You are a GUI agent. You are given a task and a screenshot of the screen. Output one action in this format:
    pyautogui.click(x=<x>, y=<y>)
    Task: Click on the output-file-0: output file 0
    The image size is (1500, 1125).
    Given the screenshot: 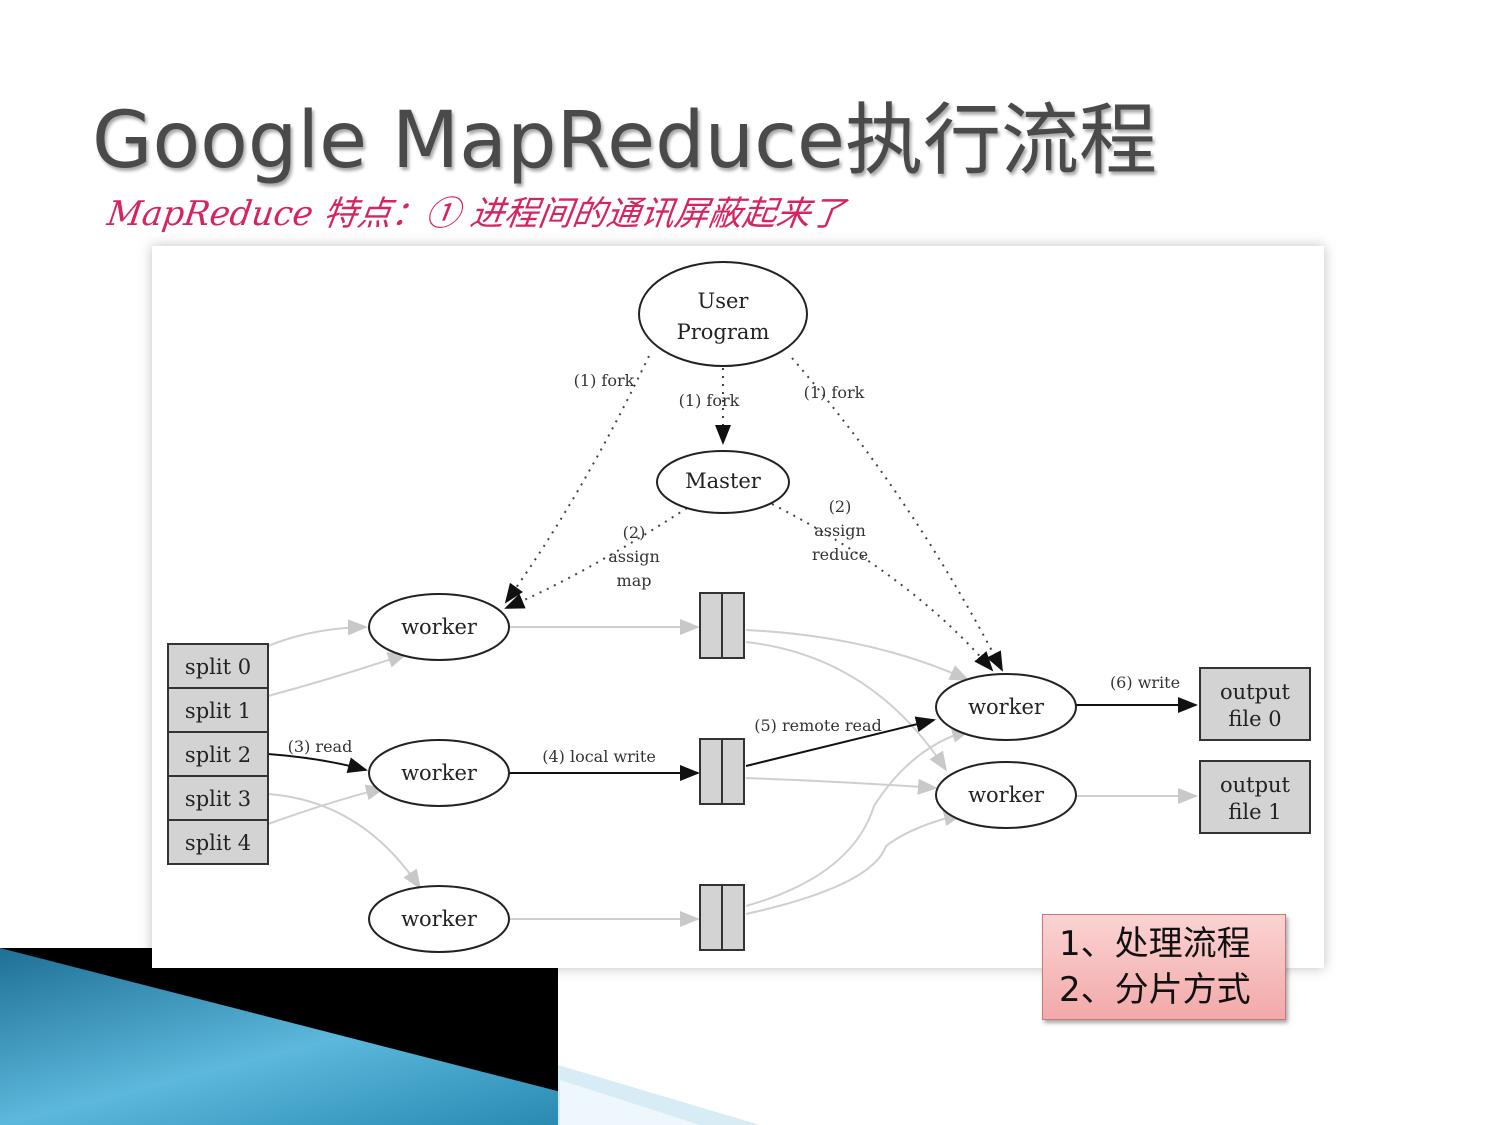 What is the action you would take?
    pyautogui.click(x=1255, y=704)
    